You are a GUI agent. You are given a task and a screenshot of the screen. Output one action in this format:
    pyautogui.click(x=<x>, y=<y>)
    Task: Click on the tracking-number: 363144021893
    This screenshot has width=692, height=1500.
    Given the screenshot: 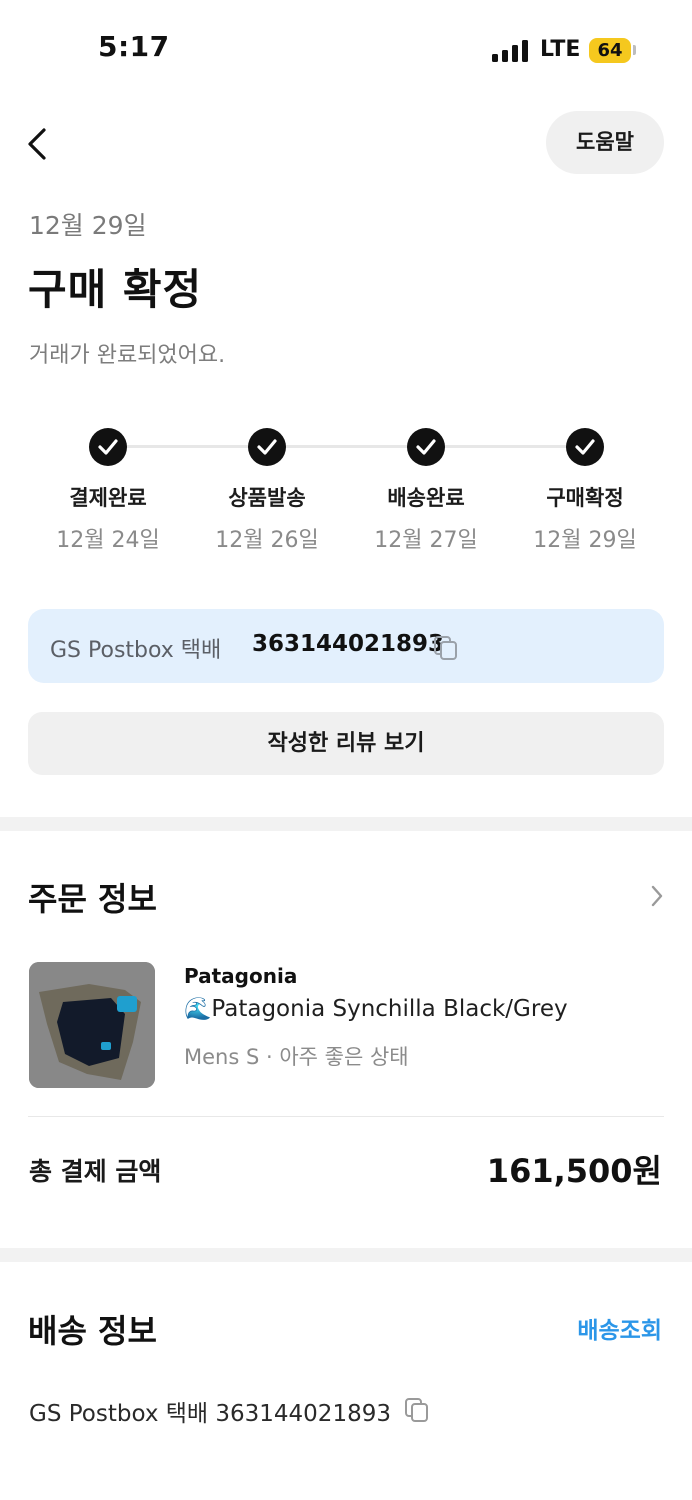 What is the action you would take?
    pyautogui.click(x=348, y=644)
    